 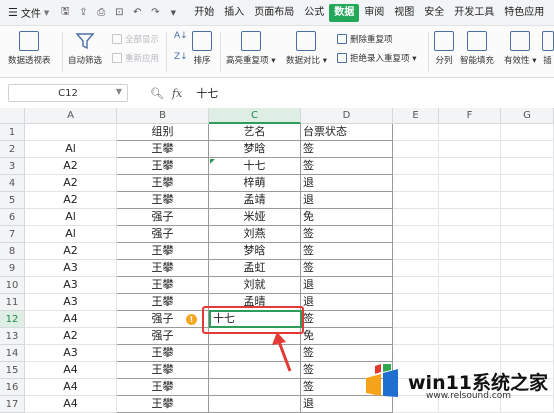 What do you see at coordinates (173, 13) in the screenshot?
I see `more-icon: ▼` at bounding box center [173, 13].